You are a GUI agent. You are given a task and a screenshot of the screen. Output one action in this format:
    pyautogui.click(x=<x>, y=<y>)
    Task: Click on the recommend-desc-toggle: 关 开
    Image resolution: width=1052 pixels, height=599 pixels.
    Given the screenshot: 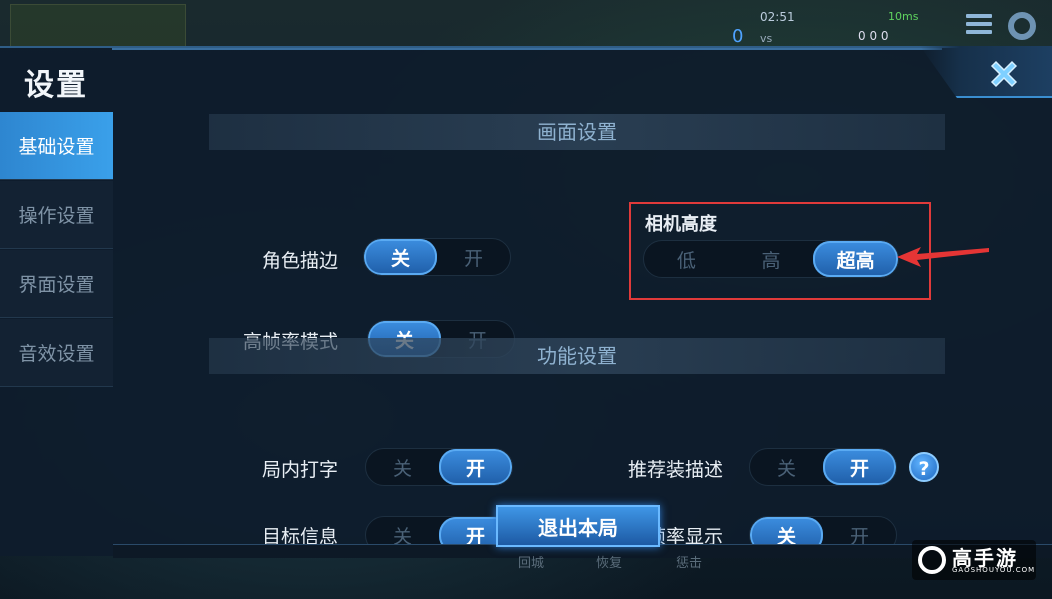 What is the action you would take?
    pyautogui.click(x=823, y=467)
    